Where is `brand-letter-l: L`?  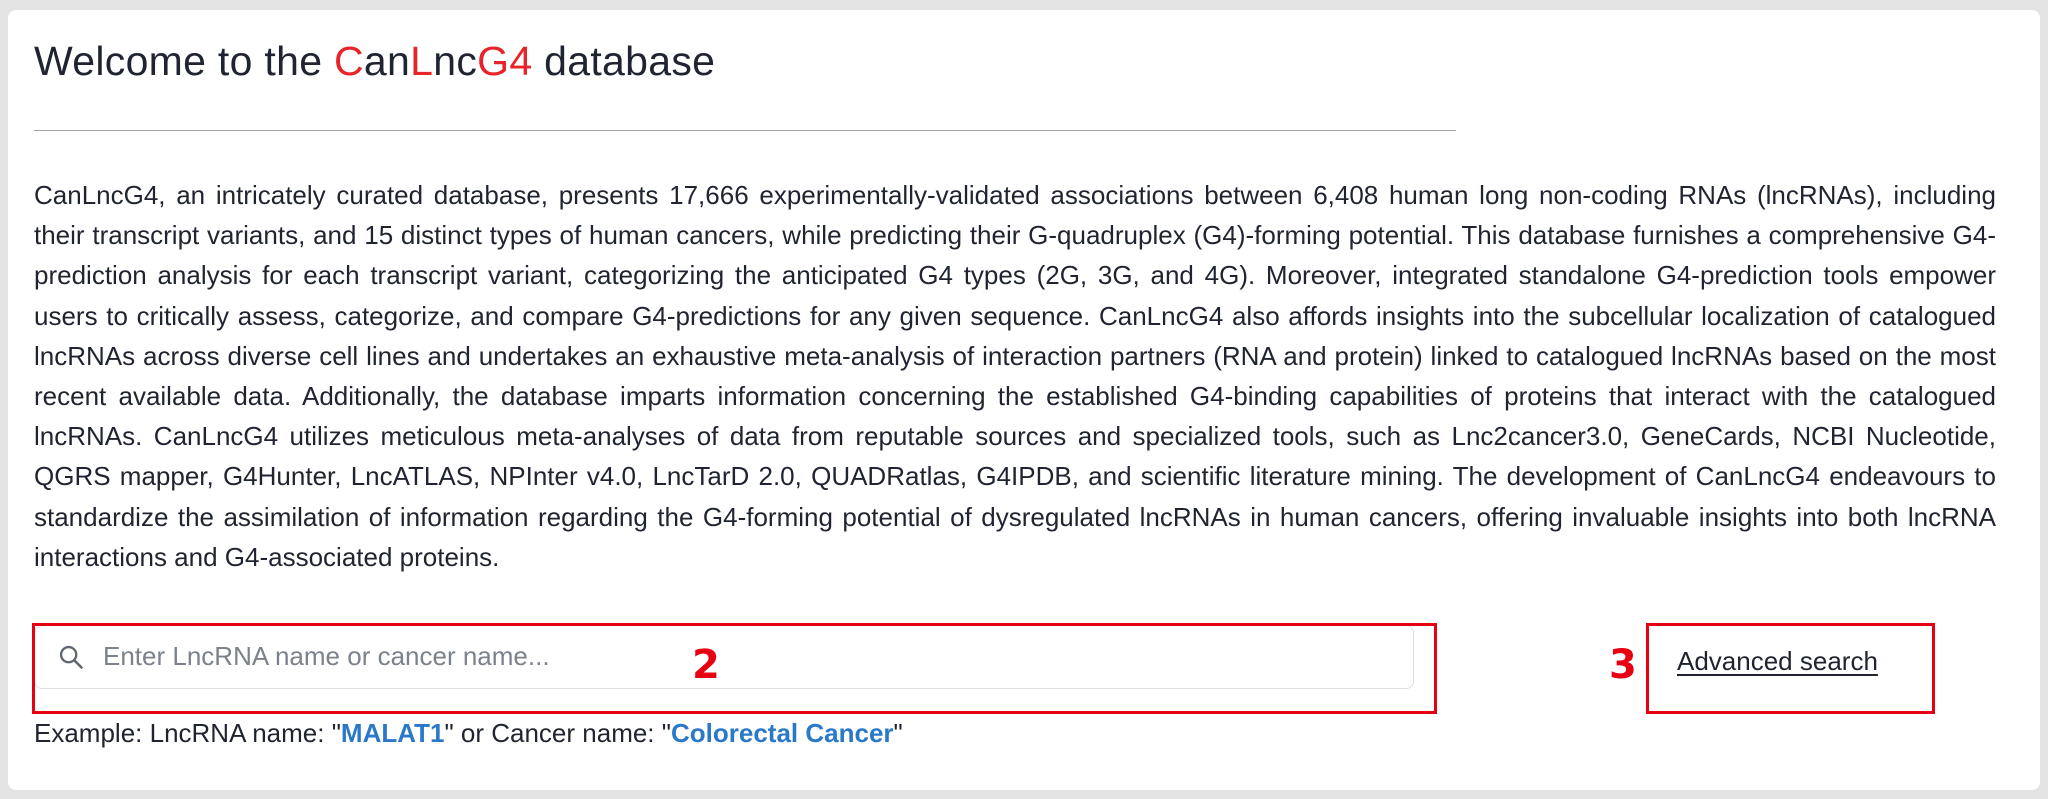 brand-letter-l: L is located at coordinates (422, 61).